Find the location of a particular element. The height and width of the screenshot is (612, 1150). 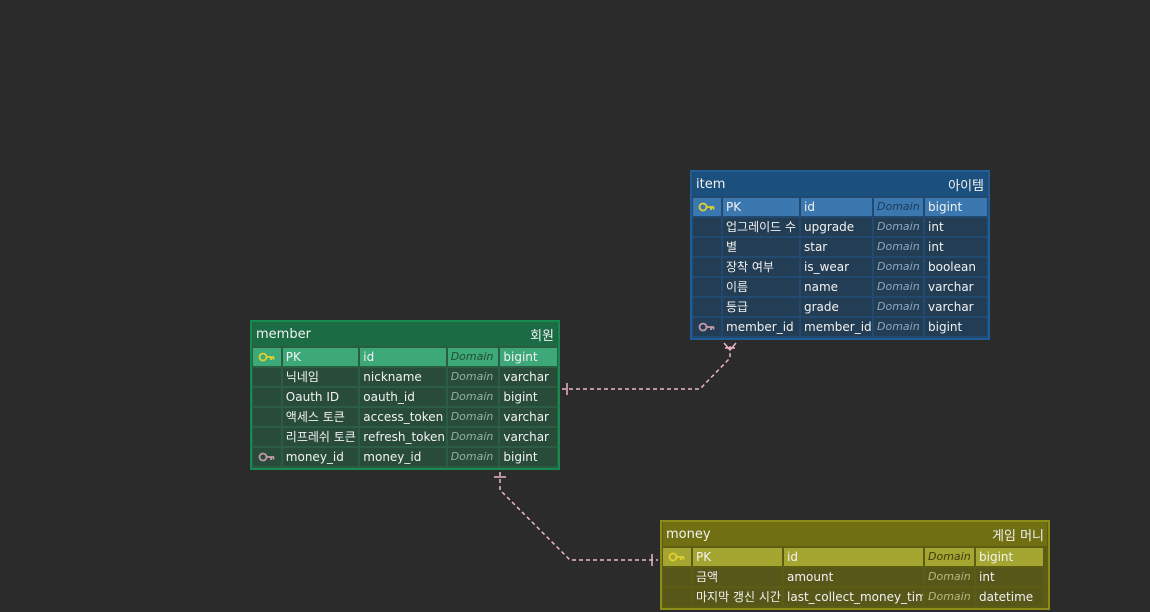

column-row: 액세스 토큰 access_token Domain varchar is located at coordinates (405, 417).